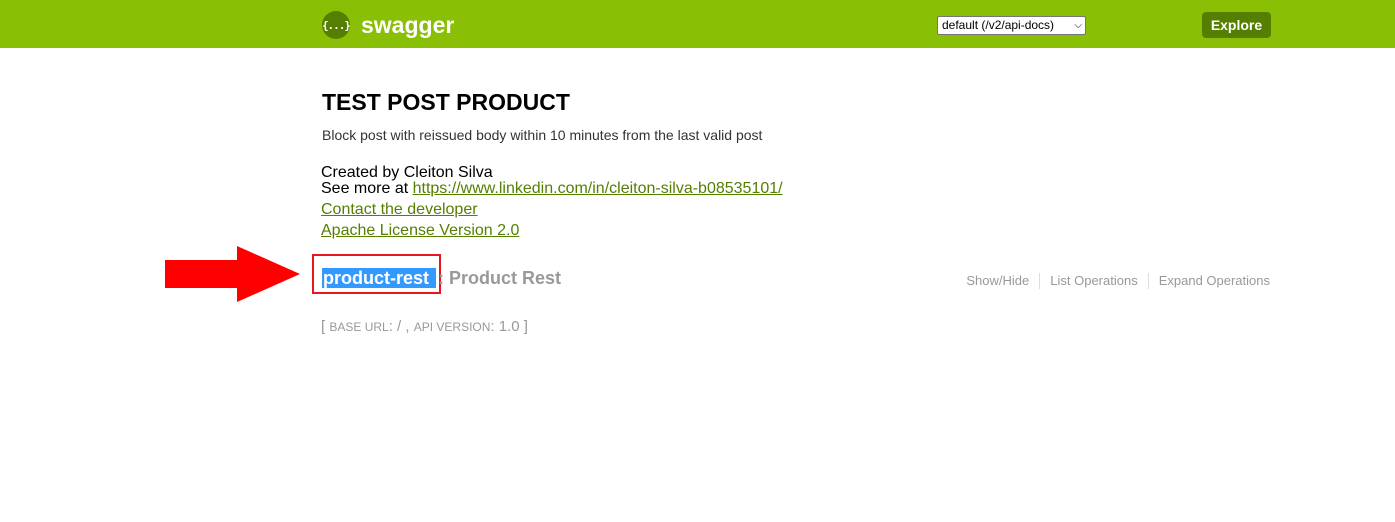 This screenshot has height=522, width=1395. Describe the element at coordinates (399, 326) in the screenshot. I see `base-url-value: /` at that location.